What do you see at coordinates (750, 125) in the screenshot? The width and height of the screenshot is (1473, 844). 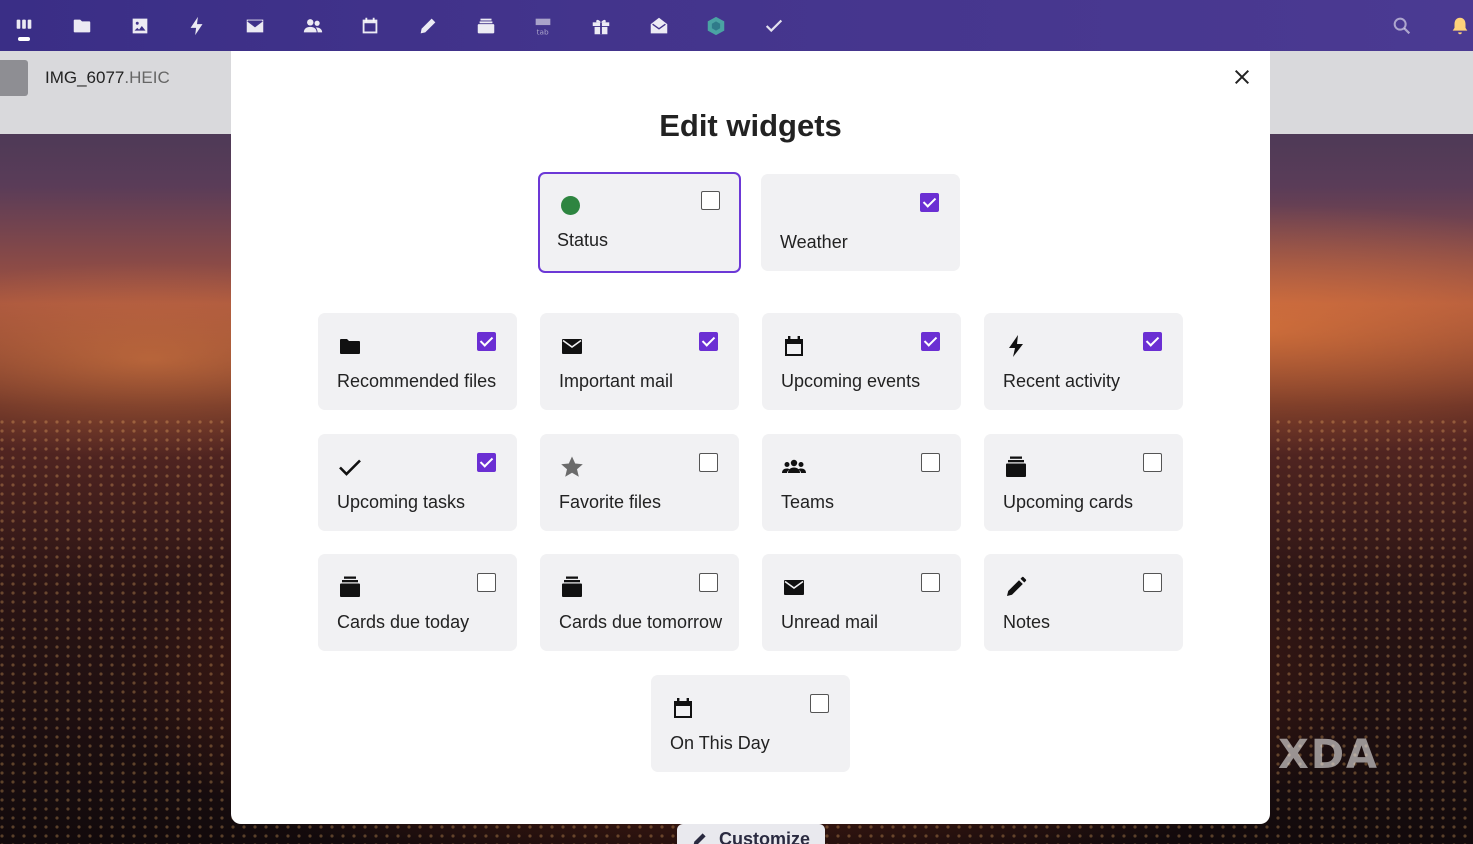 I see `dialog-title: Edit widgets` at bounding box center [750, 125].